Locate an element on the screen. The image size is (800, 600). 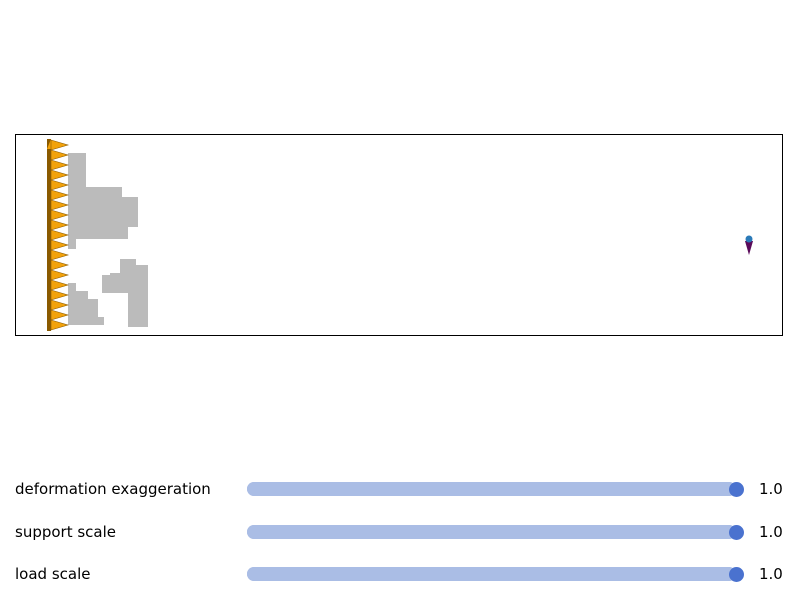
load-point-icon is located at coordinates (749, 239).